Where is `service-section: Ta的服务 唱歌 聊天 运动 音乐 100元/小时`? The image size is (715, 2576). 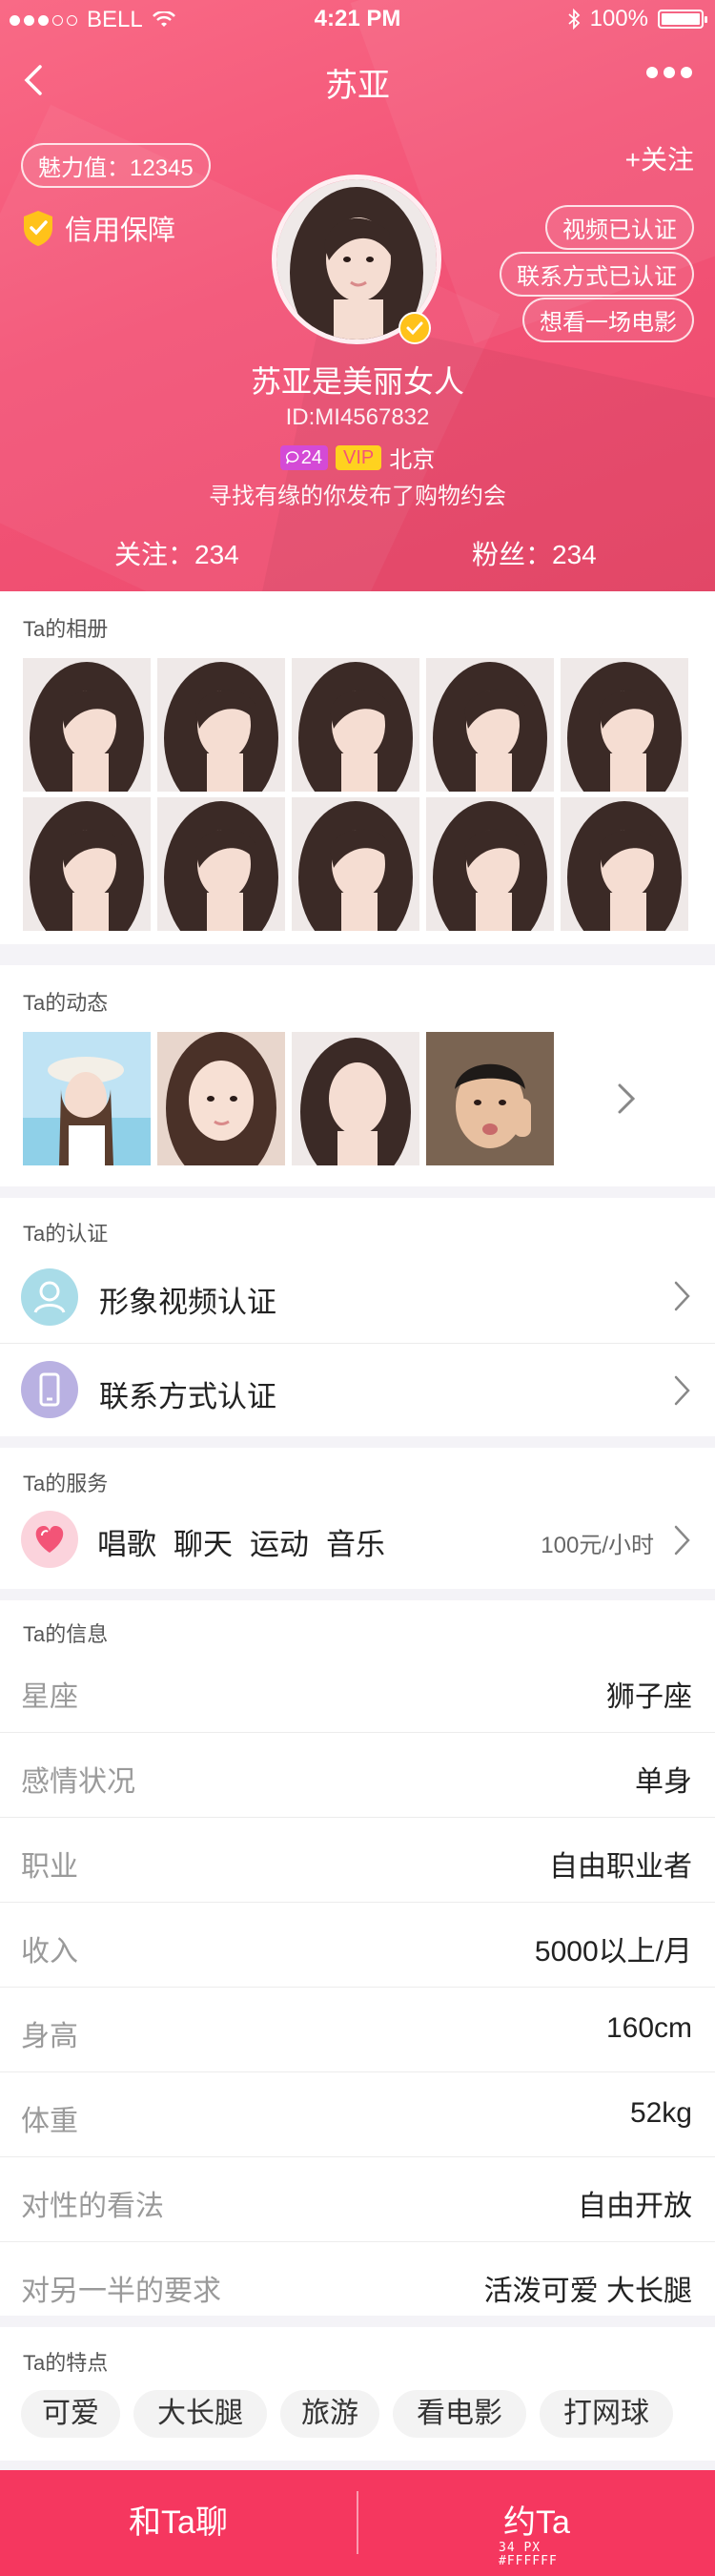 service-section: Ta的服务 唱歌 聊天 运动 音乐 100元/小时 is located at coordinates (357, 1518).